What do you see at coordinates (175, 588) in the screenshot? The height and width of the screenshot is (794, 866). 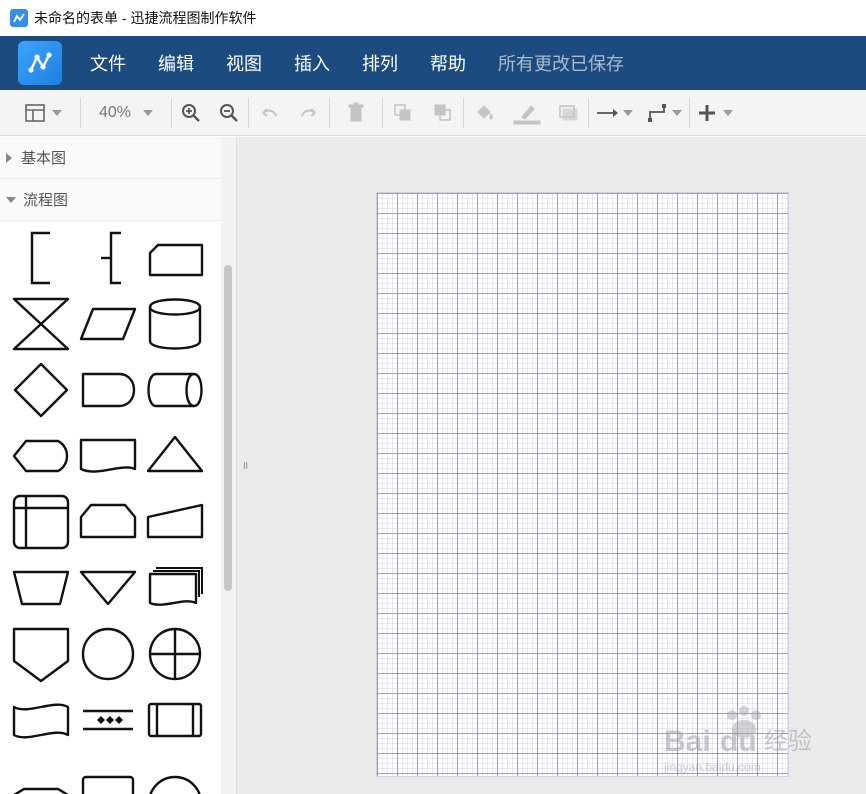 I see `shape-multi-document` at bounding box center [175, 588].